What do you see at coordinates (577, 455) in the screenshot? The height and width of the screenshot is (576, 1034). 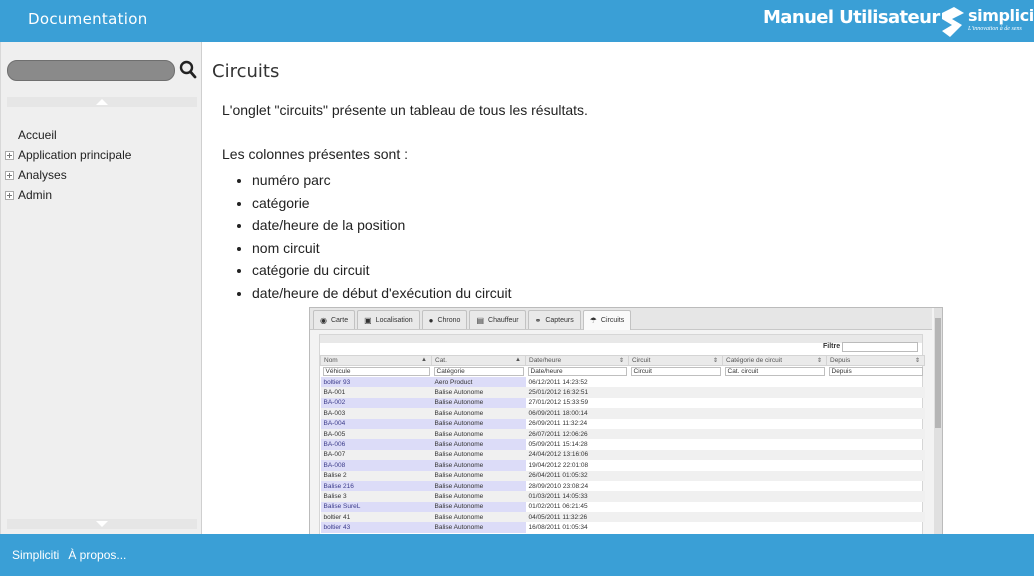 I see `table-cell: 24/04/2012 13:16:06` at bounding box center [577, 455].